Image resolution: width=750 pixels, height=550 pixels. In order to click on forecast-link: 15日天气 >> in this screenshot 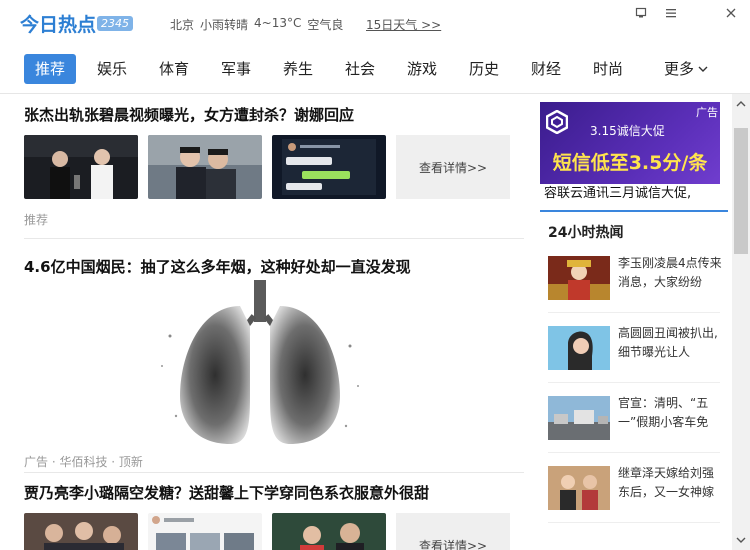, I will do `click(403, 24)`.